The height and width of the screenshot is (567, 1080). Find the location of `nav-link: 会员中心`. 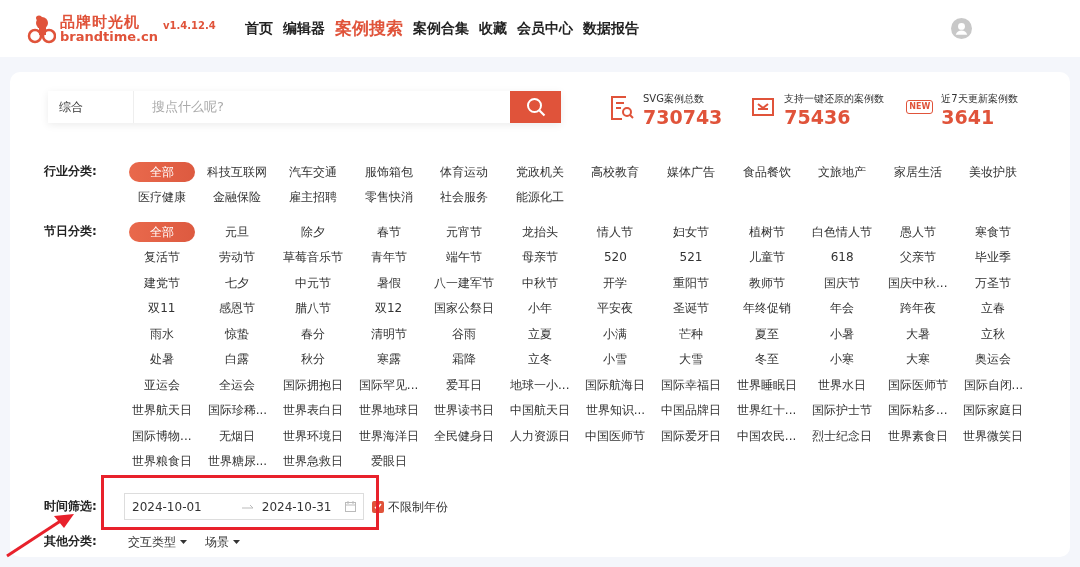

nav-link: 会员中心 is located at coordinates (544, 28).